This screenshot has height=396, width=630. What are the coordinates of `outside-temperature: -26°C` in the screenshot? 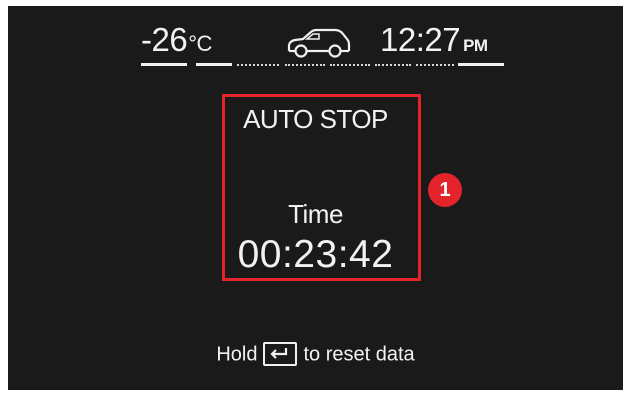 It's located at (176, 42).